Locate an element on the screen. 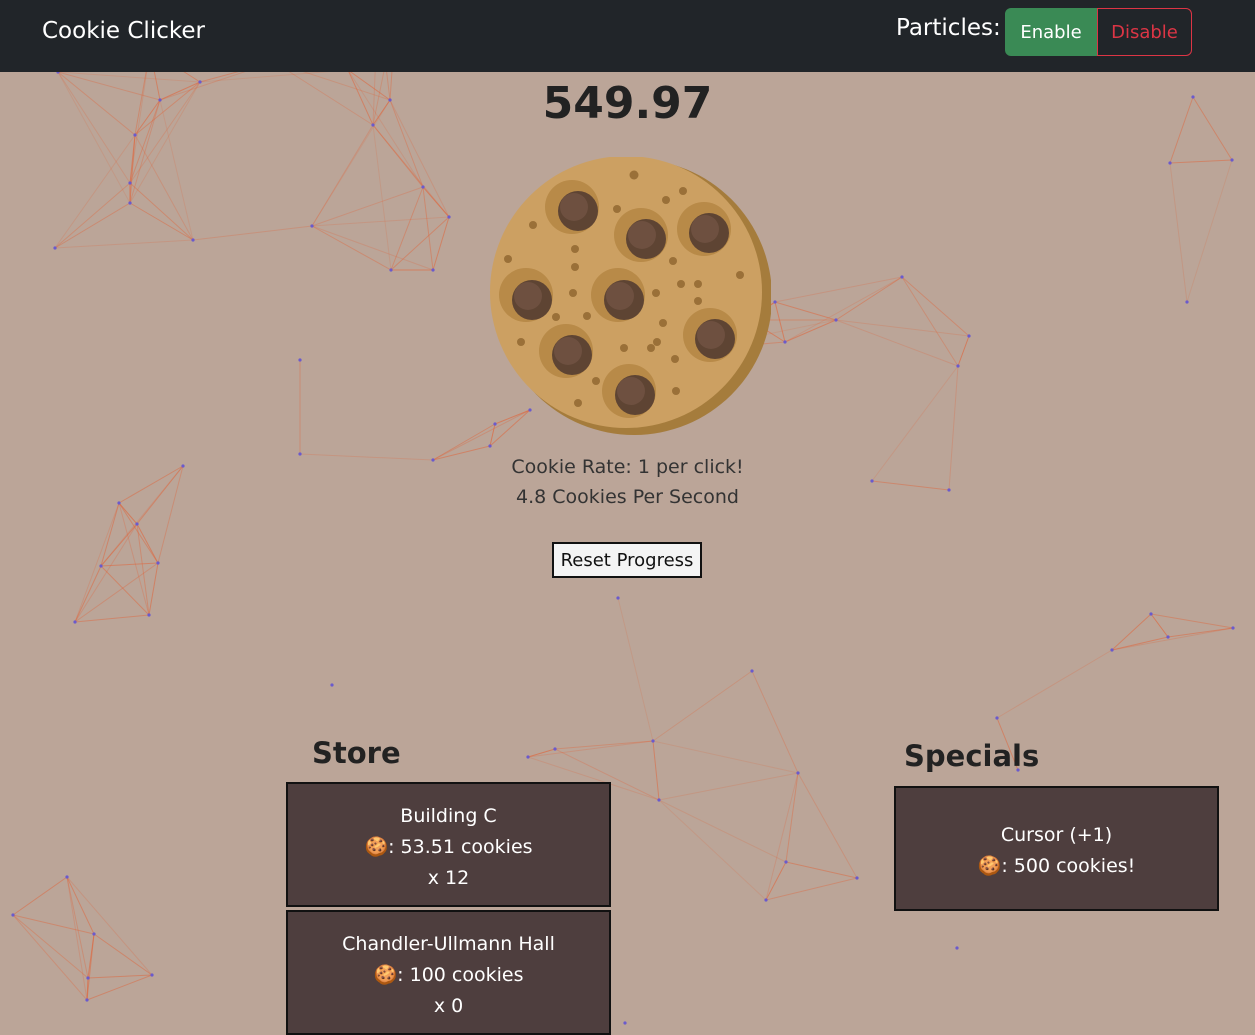  store-item-building-c: Building C 🍪: 53.51 cookies x 12 is located at coordinates (448, 844).